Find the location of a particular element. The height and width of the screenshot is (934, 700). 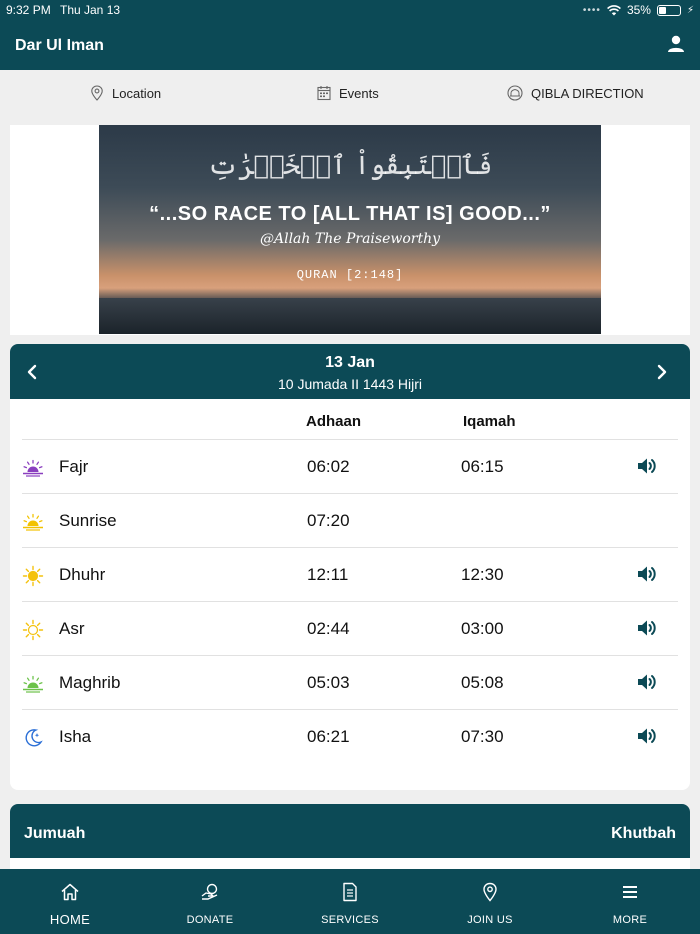

khutbah-label: Khutbah is located at coordinates (643, 833).